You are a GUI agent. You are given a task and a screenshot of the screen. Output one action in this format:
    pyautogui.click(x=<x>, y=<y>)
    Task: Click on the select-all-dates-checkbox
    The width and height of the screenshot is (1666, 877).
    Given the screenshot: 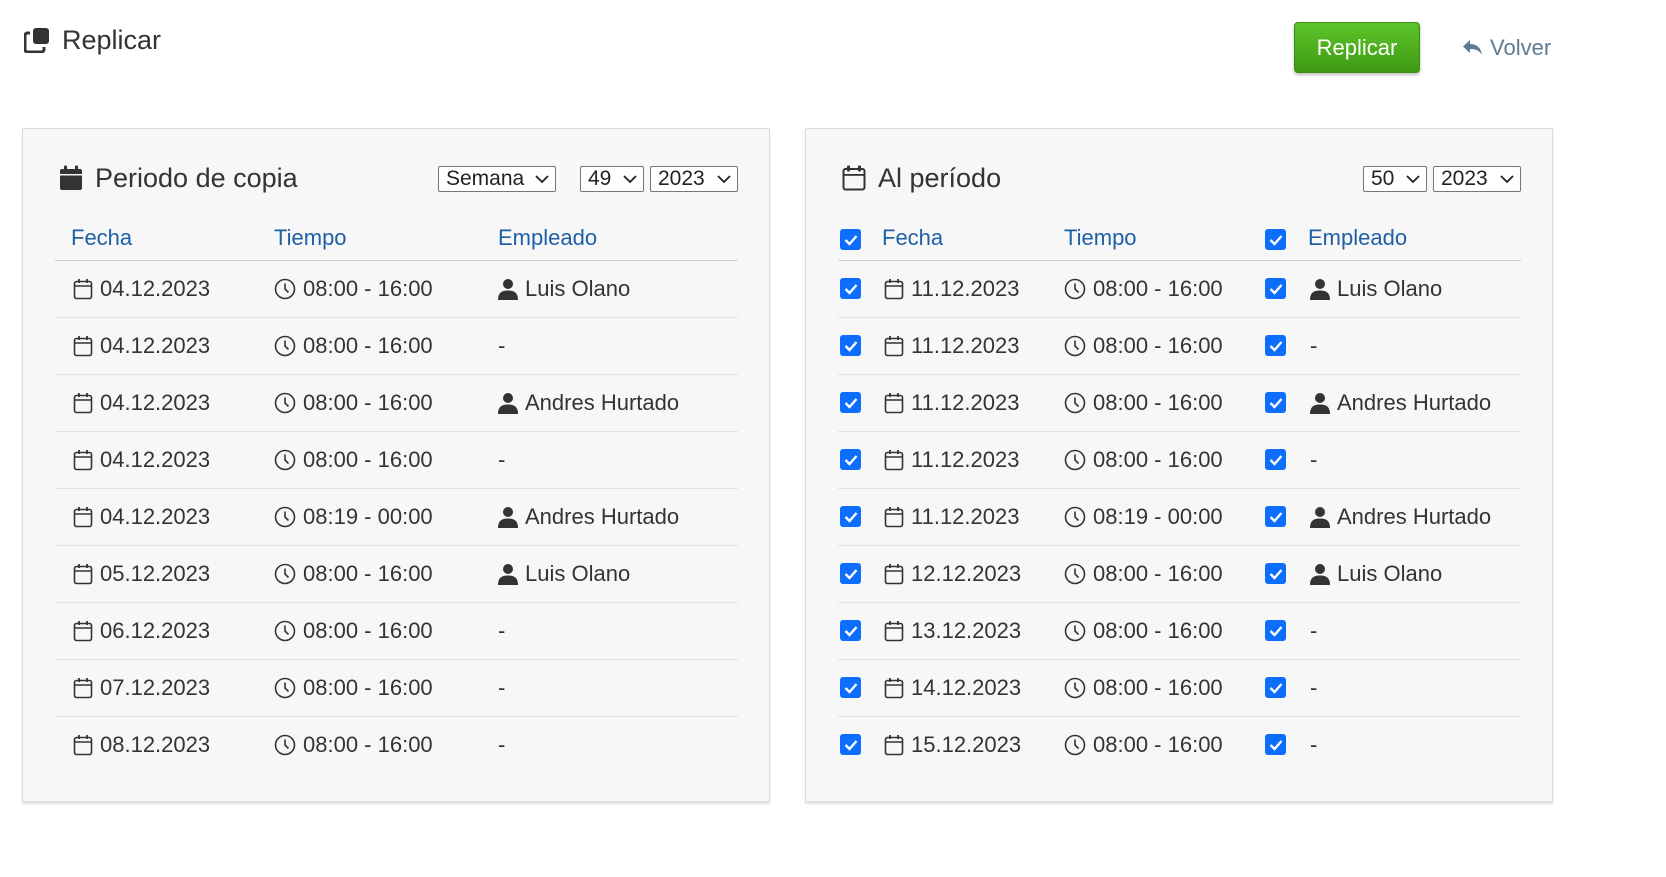 What is the action you would take?
    pyautogui.click(x=850, y=239)
    